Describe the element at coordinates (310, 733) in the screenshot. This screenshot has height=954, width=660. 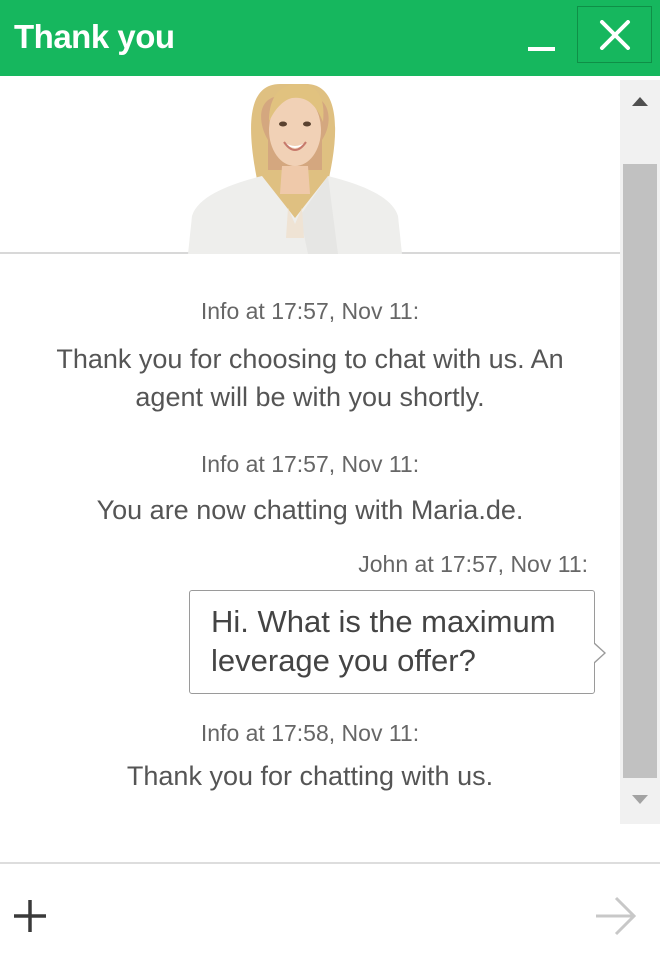
I see `info-timestamp: Info at 17:58, Nov 11:` at that location.